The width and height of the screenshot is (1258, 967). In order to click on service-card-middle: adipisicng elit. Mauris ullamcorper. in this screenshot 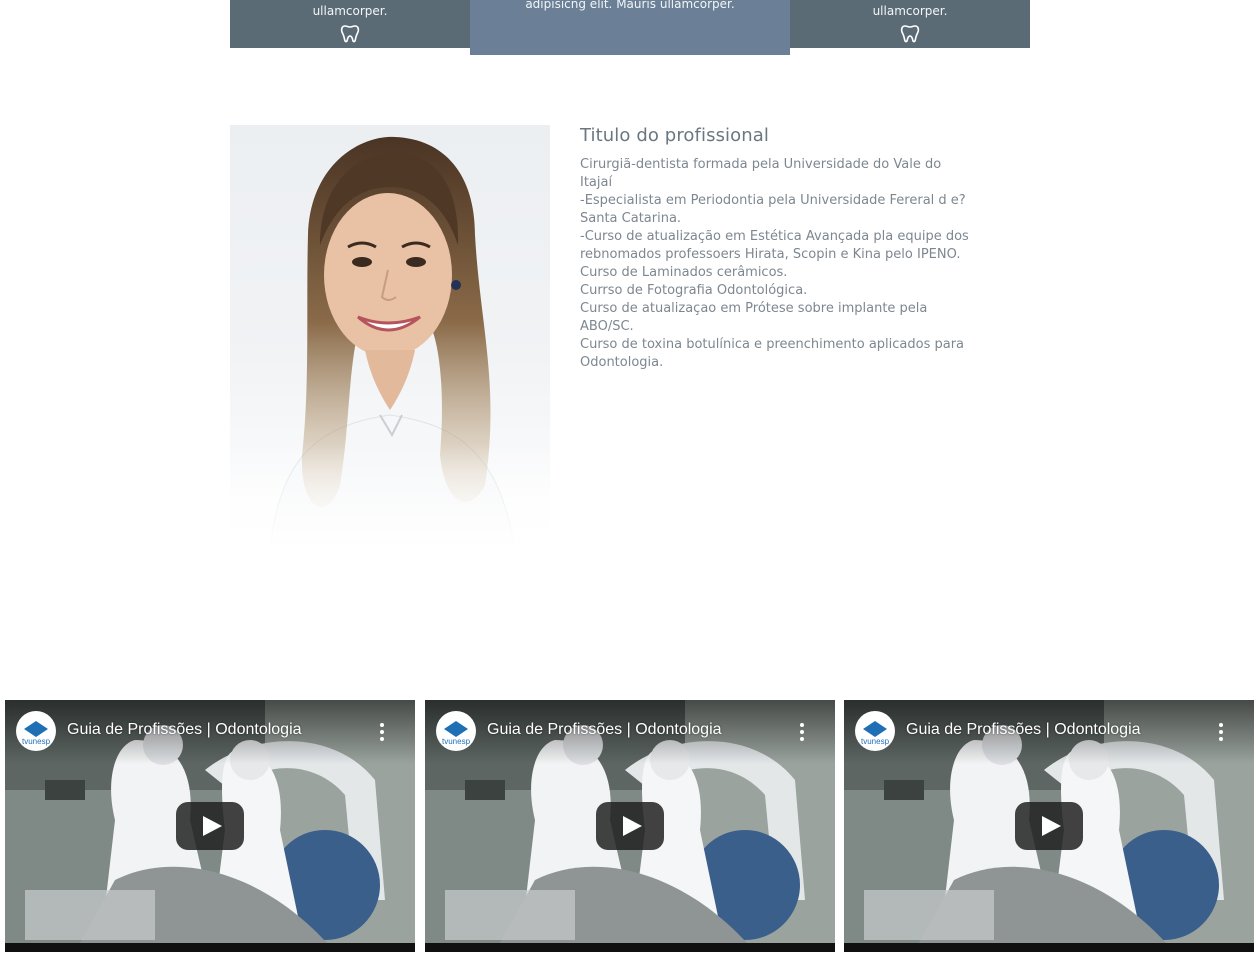, I will do `click(630, 27)`.